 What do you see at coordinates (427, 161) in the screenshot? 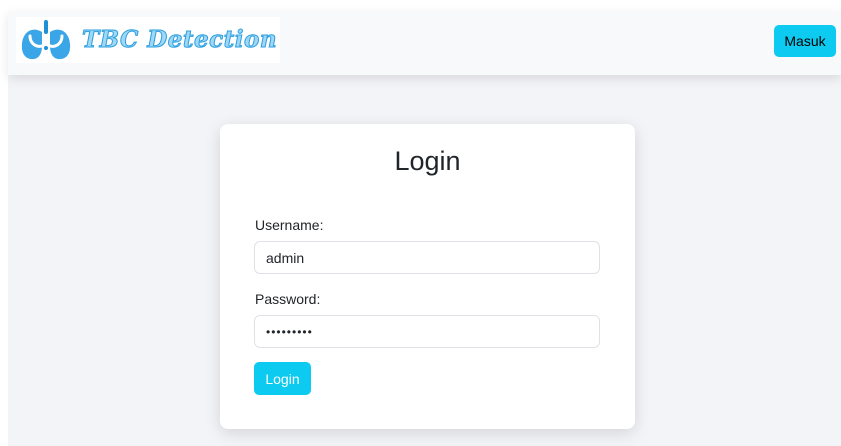
I see `login-title: Login` at bounding box center [427, 161].